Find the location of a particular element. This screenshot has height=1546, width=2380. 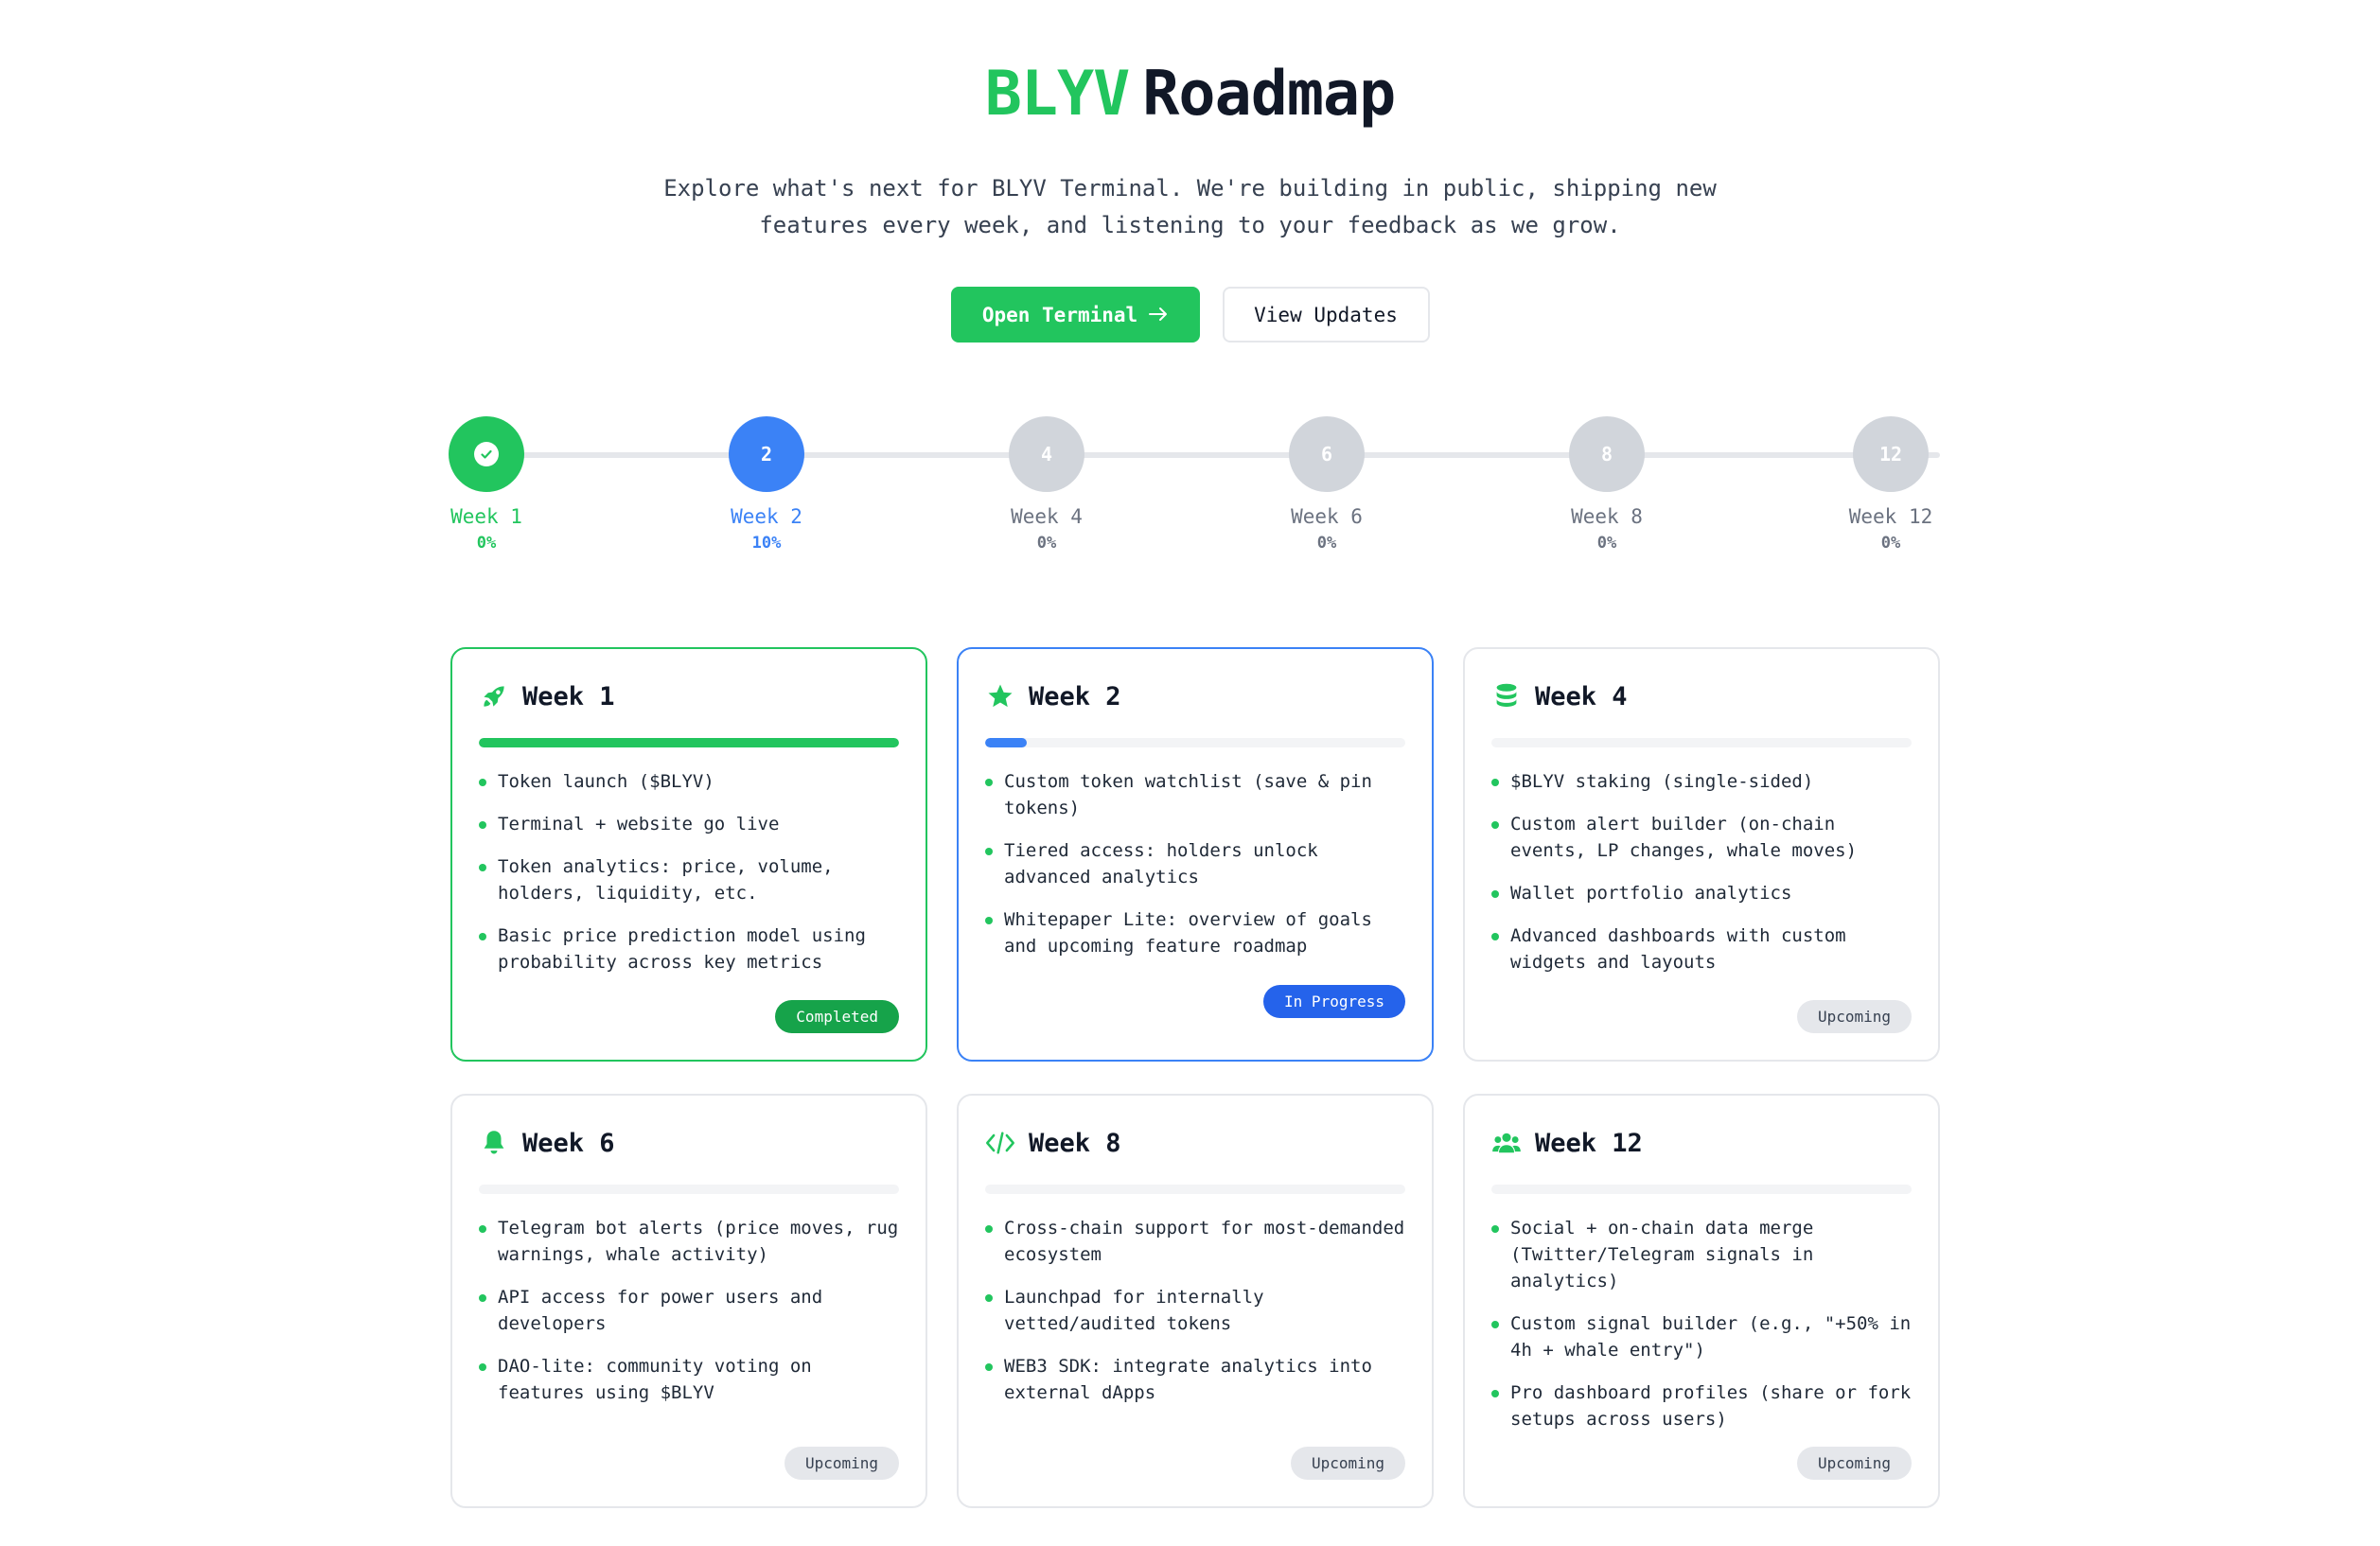

card-header: Week 8 is located at coordinates (1195, 1143).